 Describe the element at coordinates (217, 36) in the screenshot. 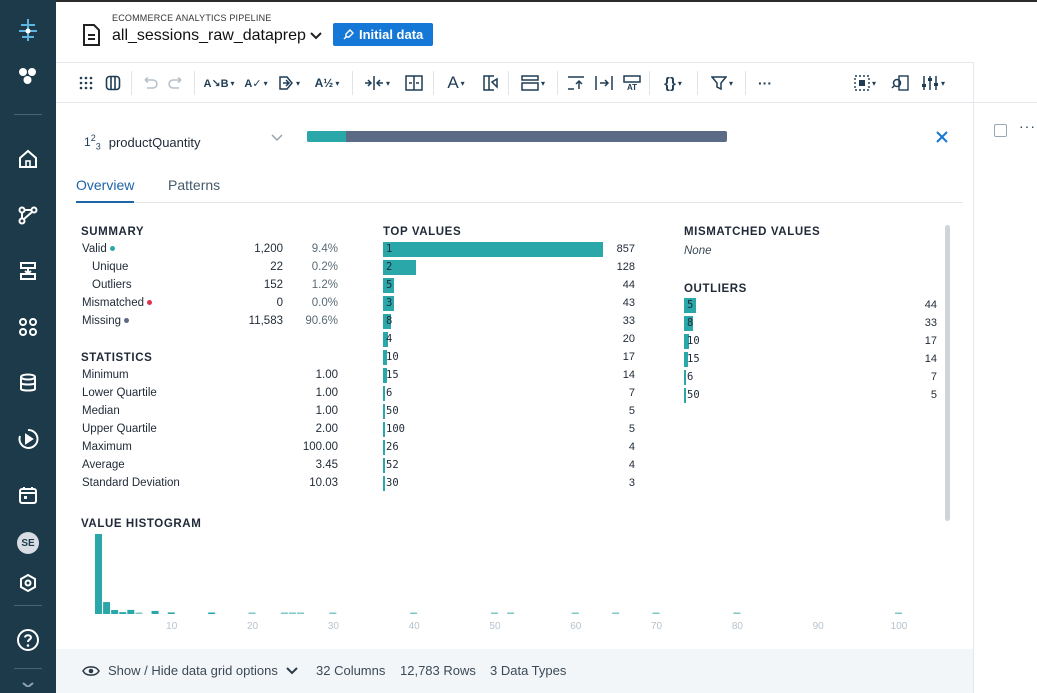

I see `recipe-selector: all_sessions_raw_dataprep` at that location.